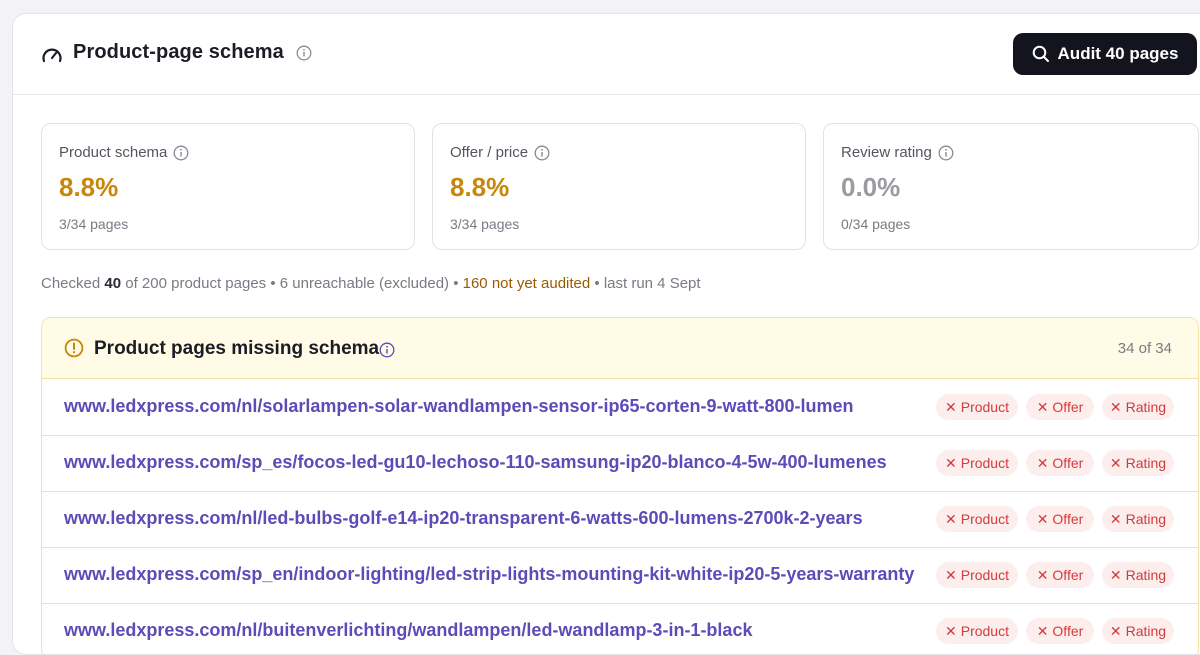 Image resolution: width=1200 pixels, height=655 pixels. Describe the element at coordinates (620, 348) in the screenshot. I see `panel-header: Product pages missing schema 34 of 34` at that location.